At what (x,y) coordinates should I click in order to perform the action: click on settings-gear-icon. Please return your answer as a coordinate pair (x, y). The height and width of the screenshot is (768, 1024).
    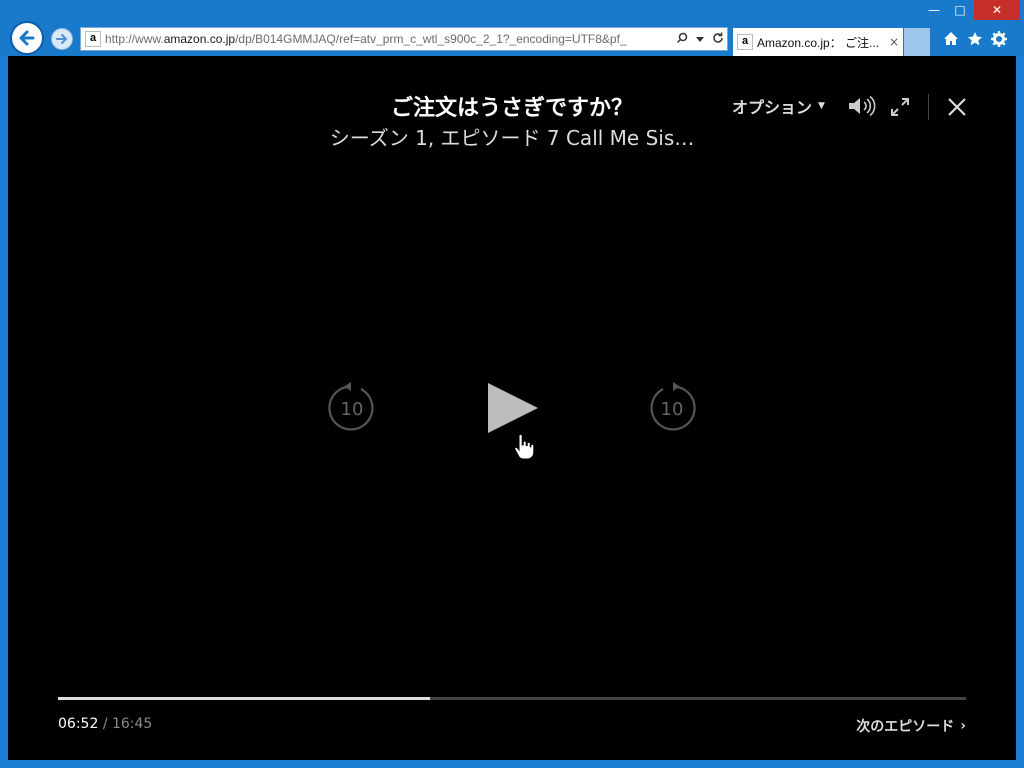
    Looking at the image, I should click on (999, 39).